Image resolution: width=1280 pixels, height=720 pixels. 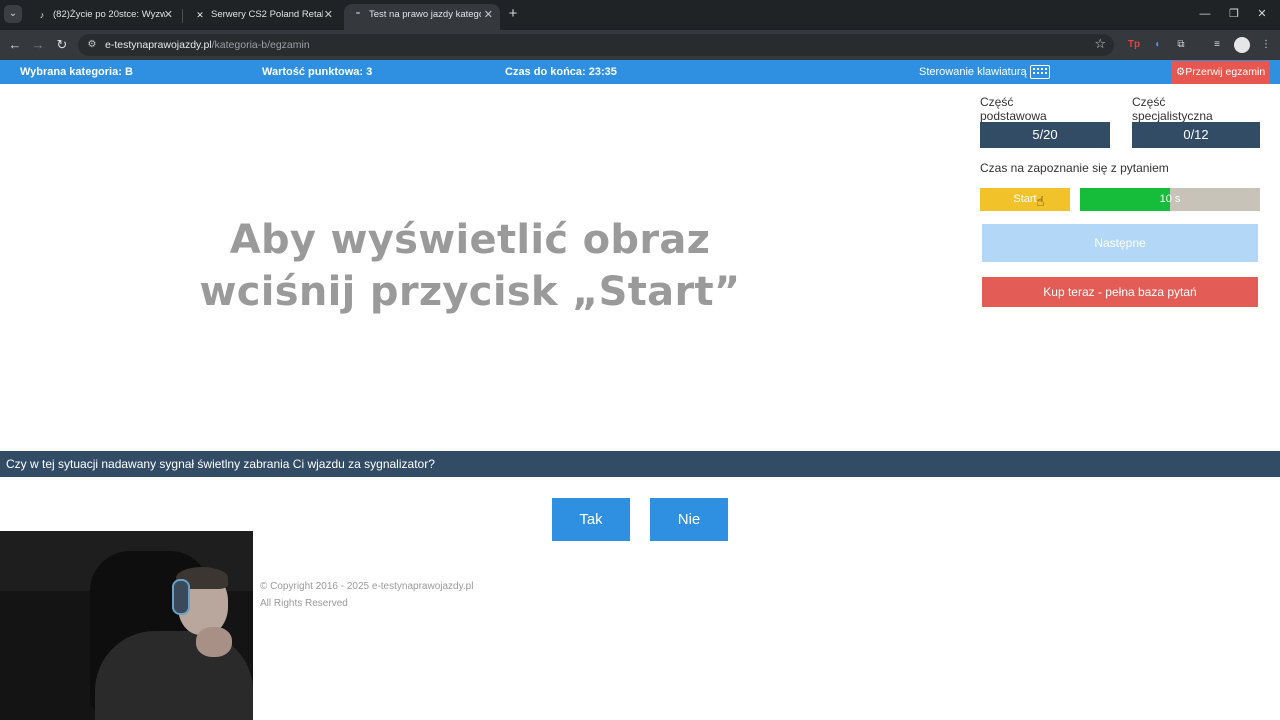 What do you see at coordinates (38, 45) in the screenshot?
I see `forward-arrow-icon: →` at bounding box center [38, 45].